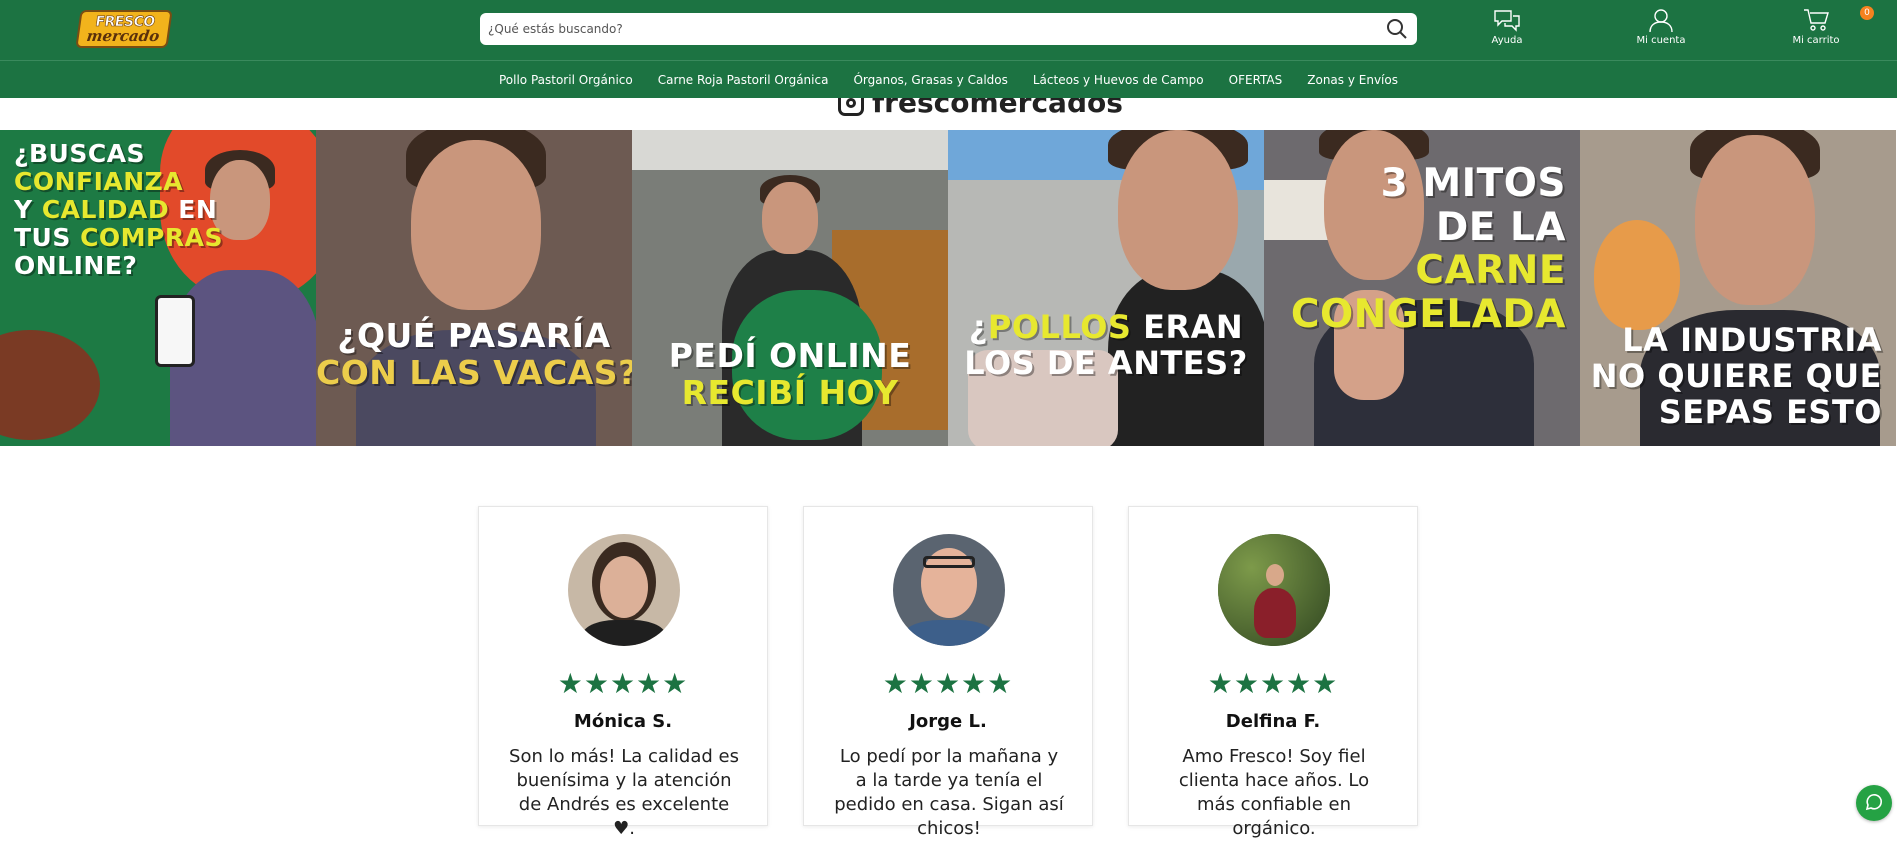  I want to click on caption-segment: PEDÍ ONLINE, so click(790, 355).